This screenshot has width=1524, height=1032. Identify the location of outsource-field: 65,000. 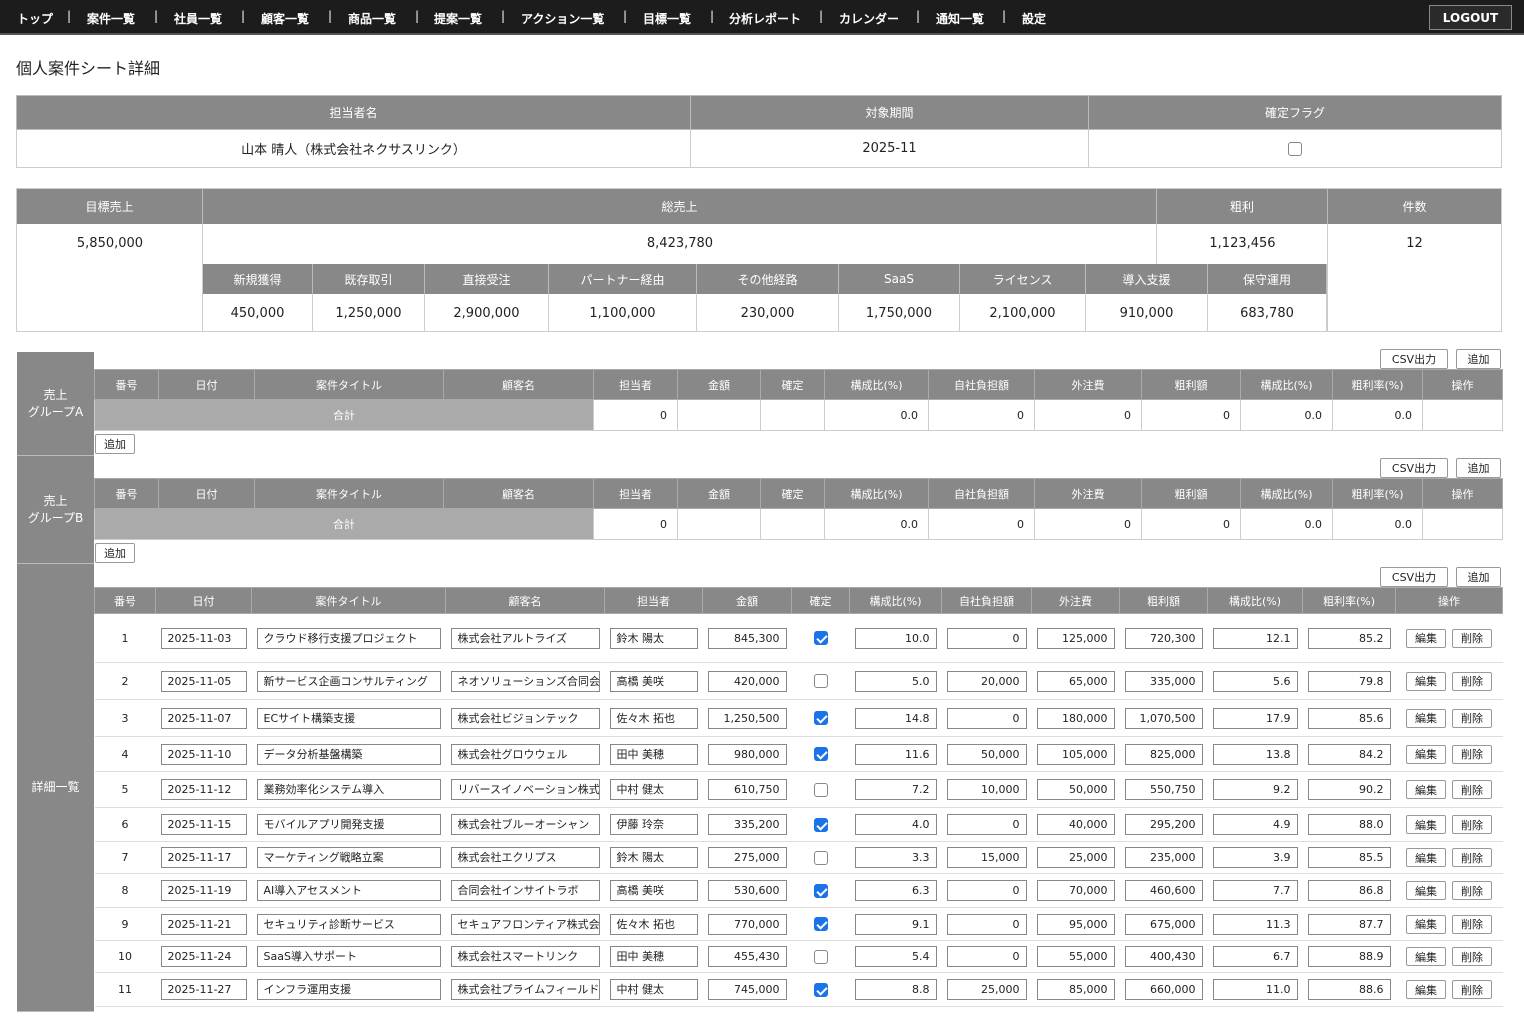
(1075, 681).